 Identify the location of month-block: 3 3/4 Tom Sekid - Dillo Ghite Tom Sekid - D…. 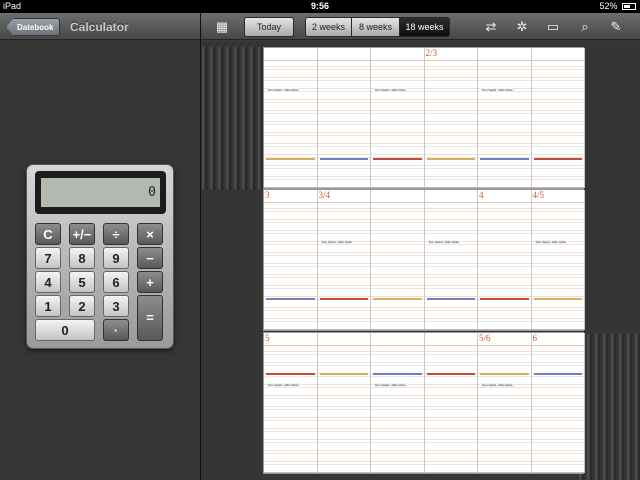
(424, 260).